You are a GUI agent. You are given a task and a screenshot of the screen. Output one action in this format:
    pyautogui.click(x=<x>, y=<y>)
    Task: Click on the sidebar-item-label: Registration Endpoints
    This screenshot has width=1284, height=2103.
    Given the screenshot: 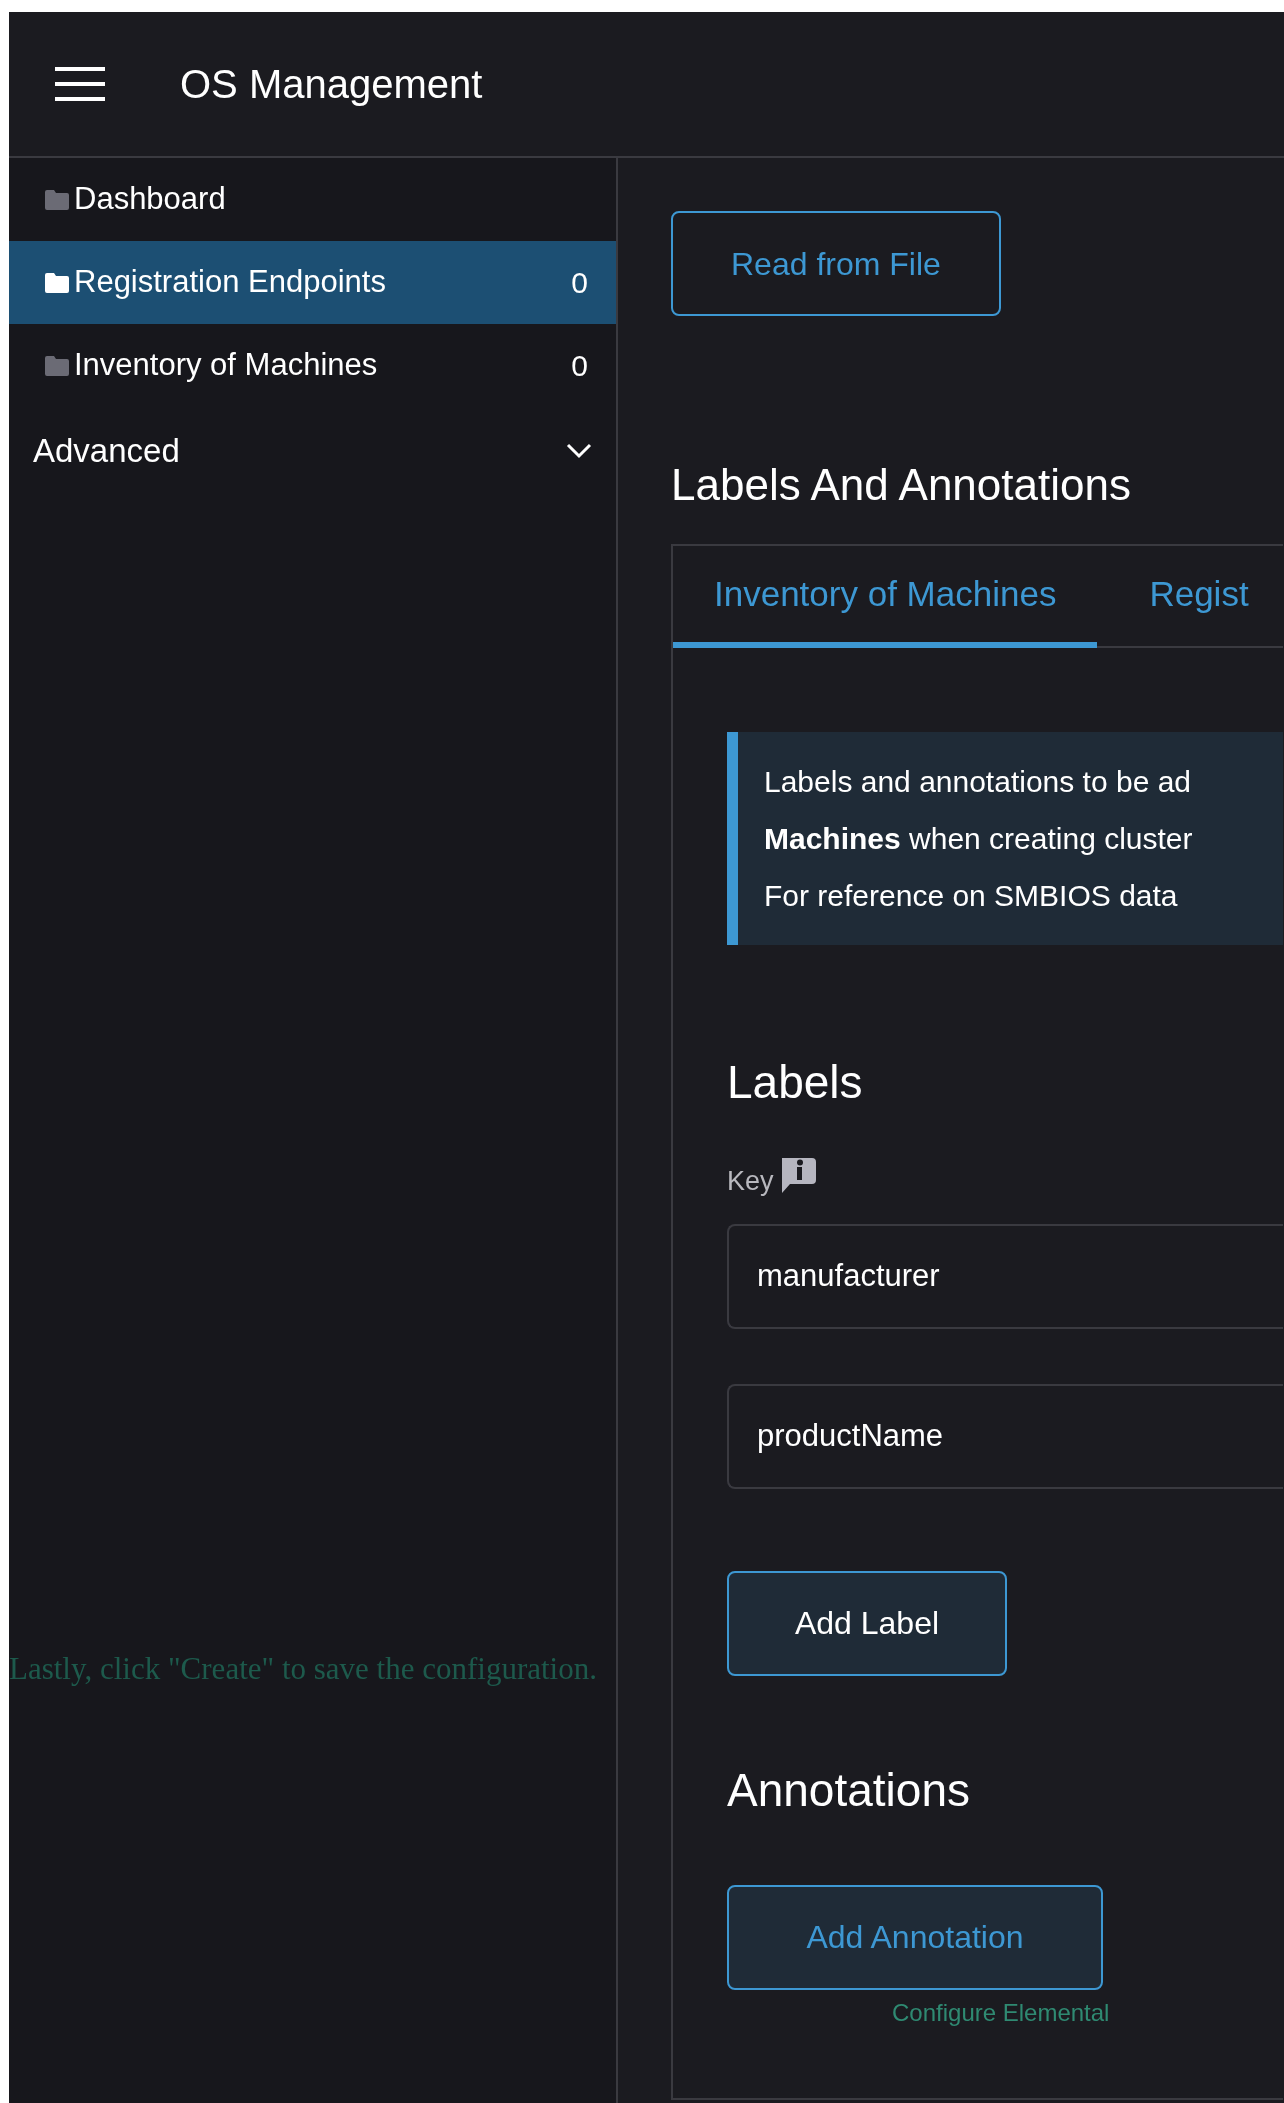 What is the action you would take?
    pyautogui.click(x=230, y=282)
    